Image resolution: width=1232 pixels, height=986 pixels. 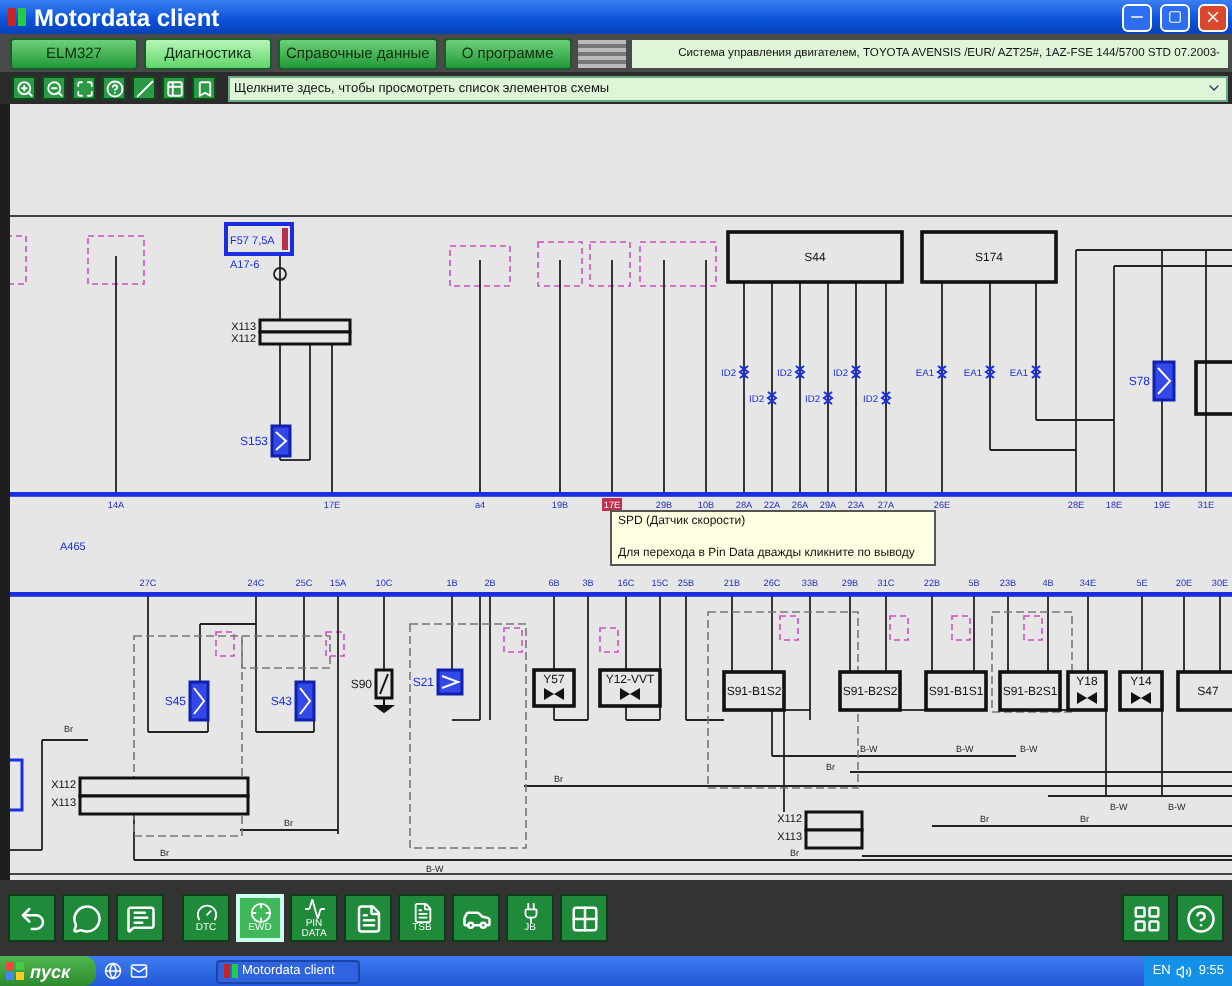 What do you see at coordinates (114, 88) in the screenshot?
I see `help-button` at bounding box center [114, 88].